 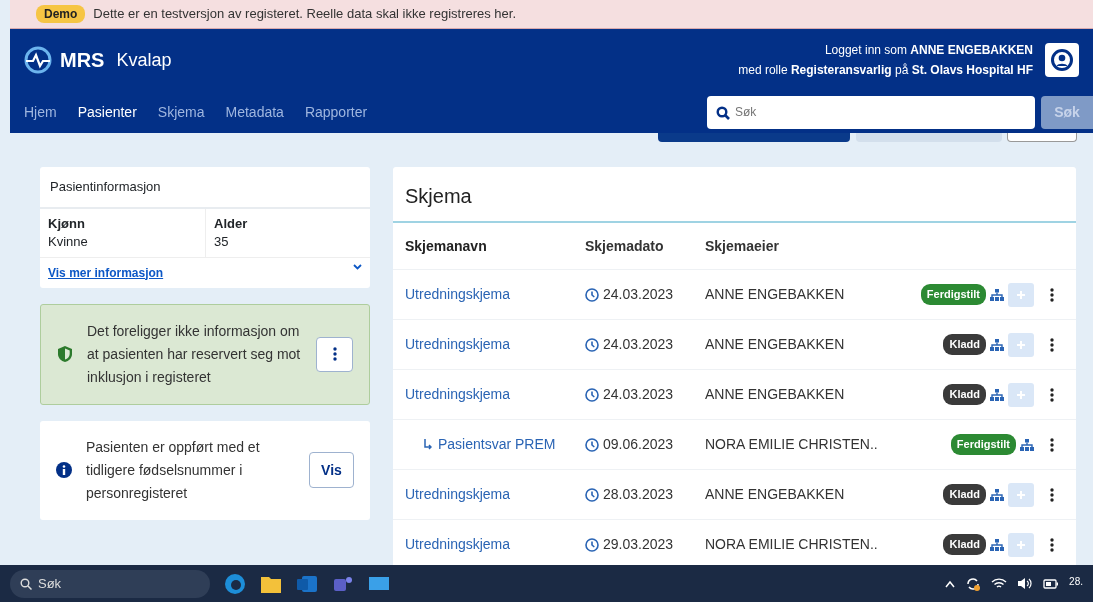 I want to click on app-name: Kvalap, so click(x=144, y=60).